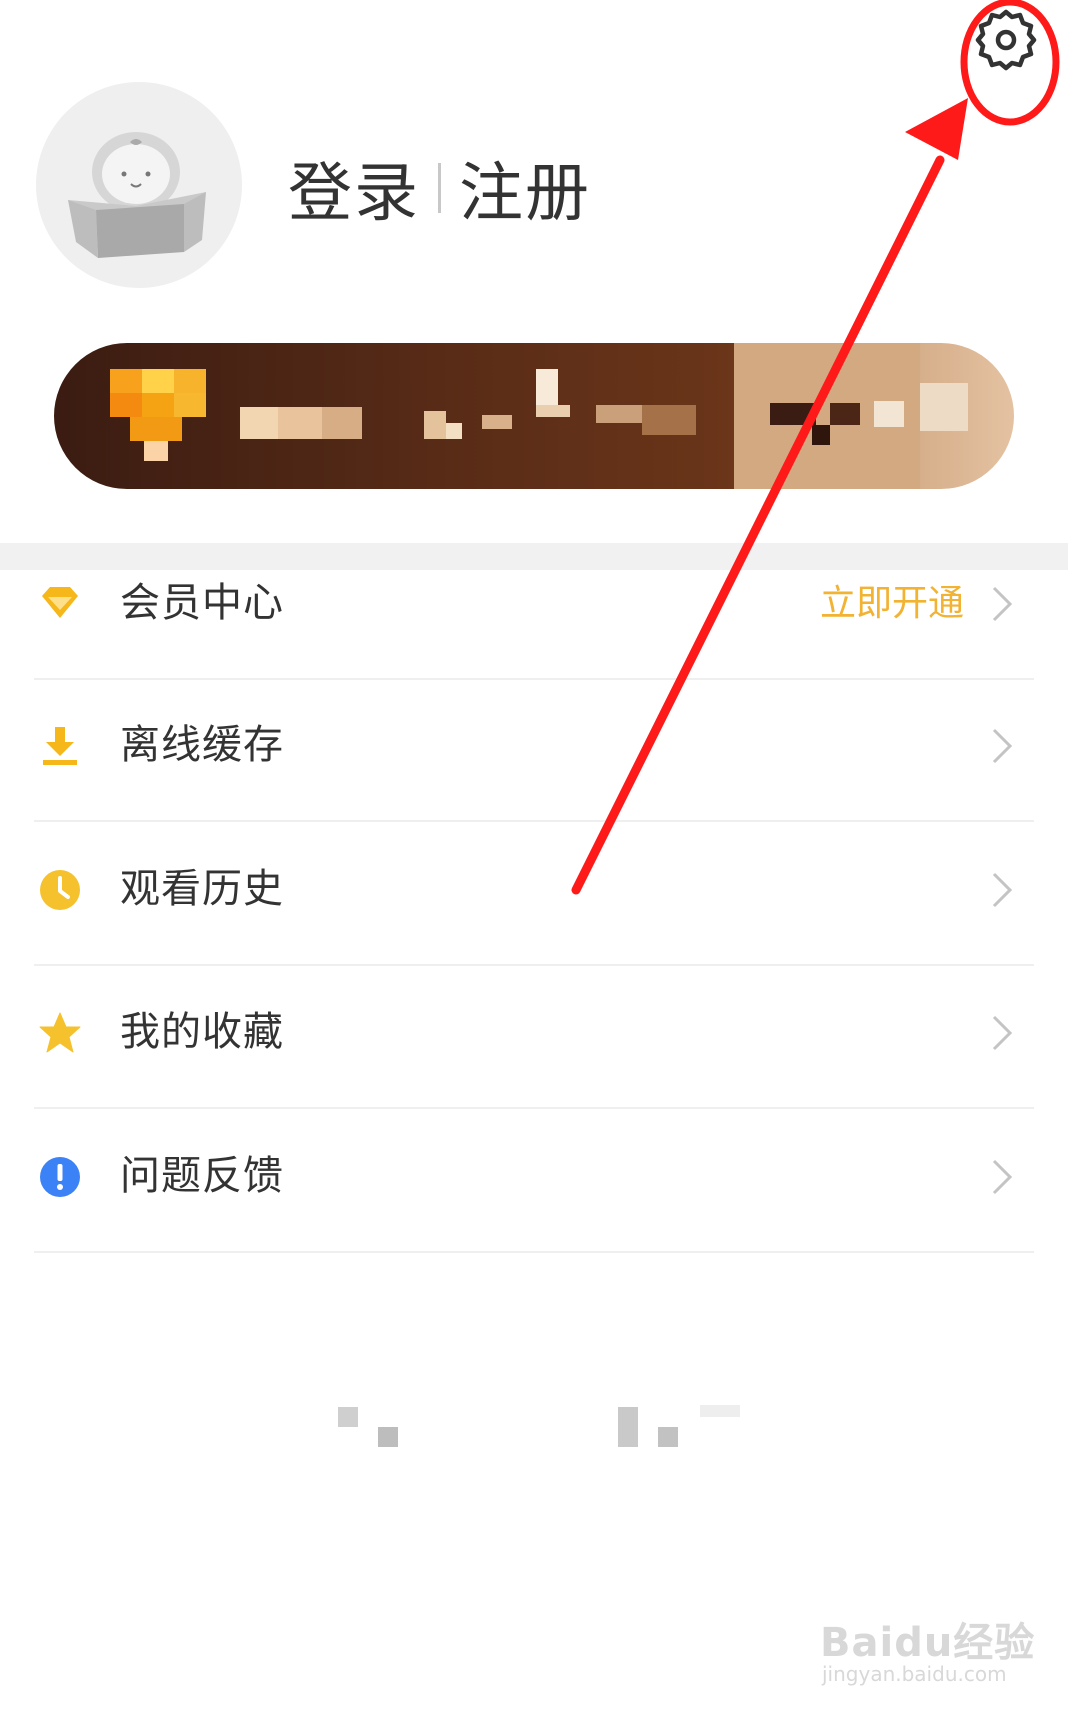  Describe the element at coordinates (202, 889) in the screenshot. I see `menu-item-label: 观看历史` at that location.